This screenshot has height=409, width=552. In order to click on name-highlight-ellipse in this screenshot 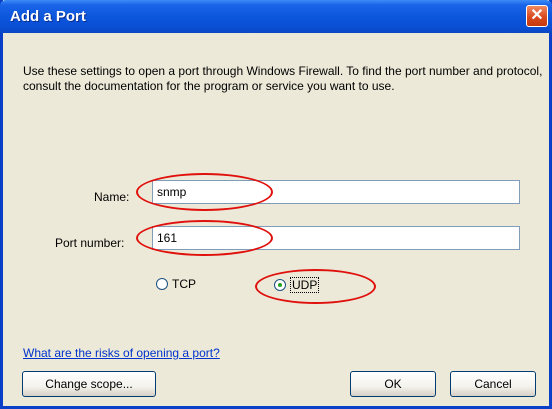, I will do `click(204, 192)`.